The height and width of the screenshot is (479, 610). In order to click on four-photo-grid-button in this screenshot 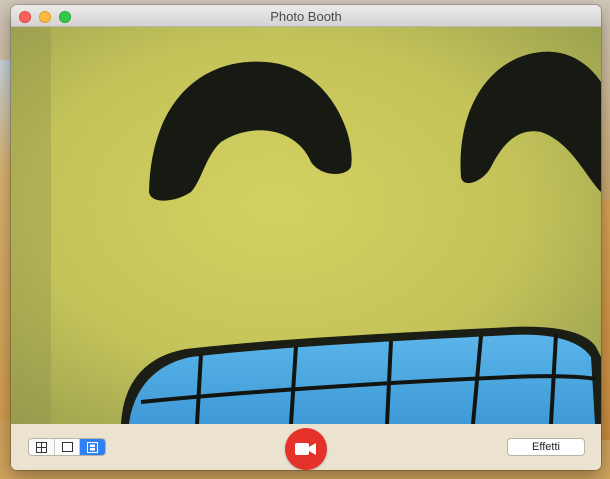, I will do `click(42, 447)`.